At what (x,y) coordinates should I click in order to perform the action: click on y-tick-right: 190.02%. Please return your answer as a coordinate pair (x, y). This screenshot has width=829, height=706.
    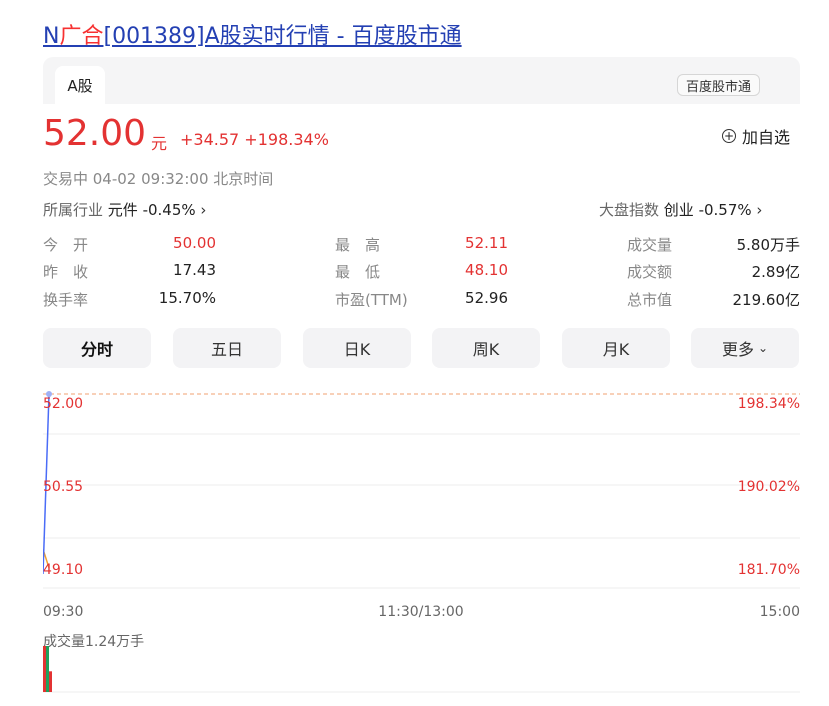
    Looking at the image, I should click on (769, 487).